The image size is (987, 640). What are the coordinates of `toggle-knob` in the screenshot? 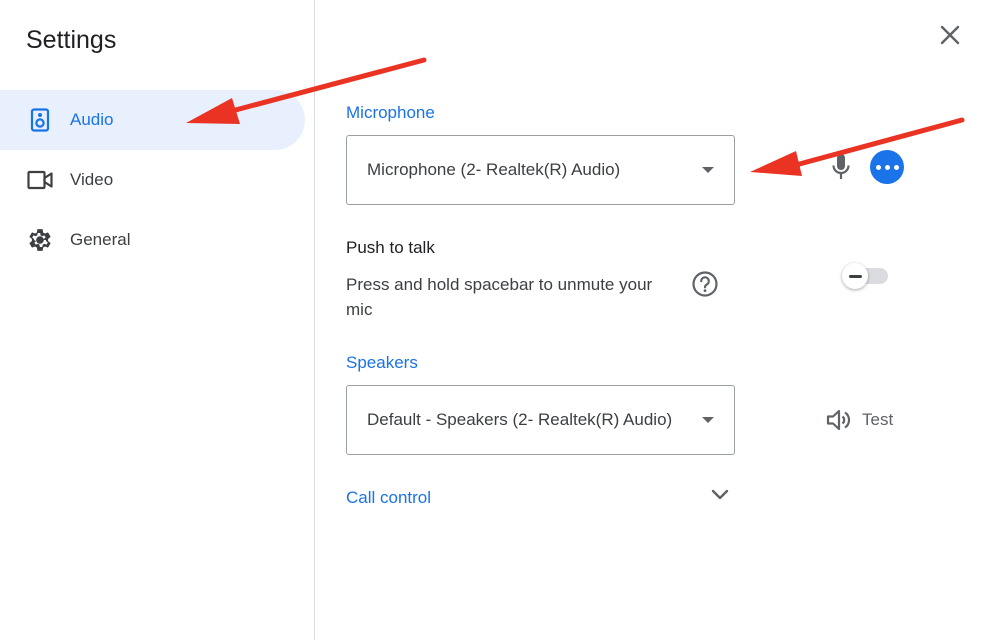 It's located at (855, 276).